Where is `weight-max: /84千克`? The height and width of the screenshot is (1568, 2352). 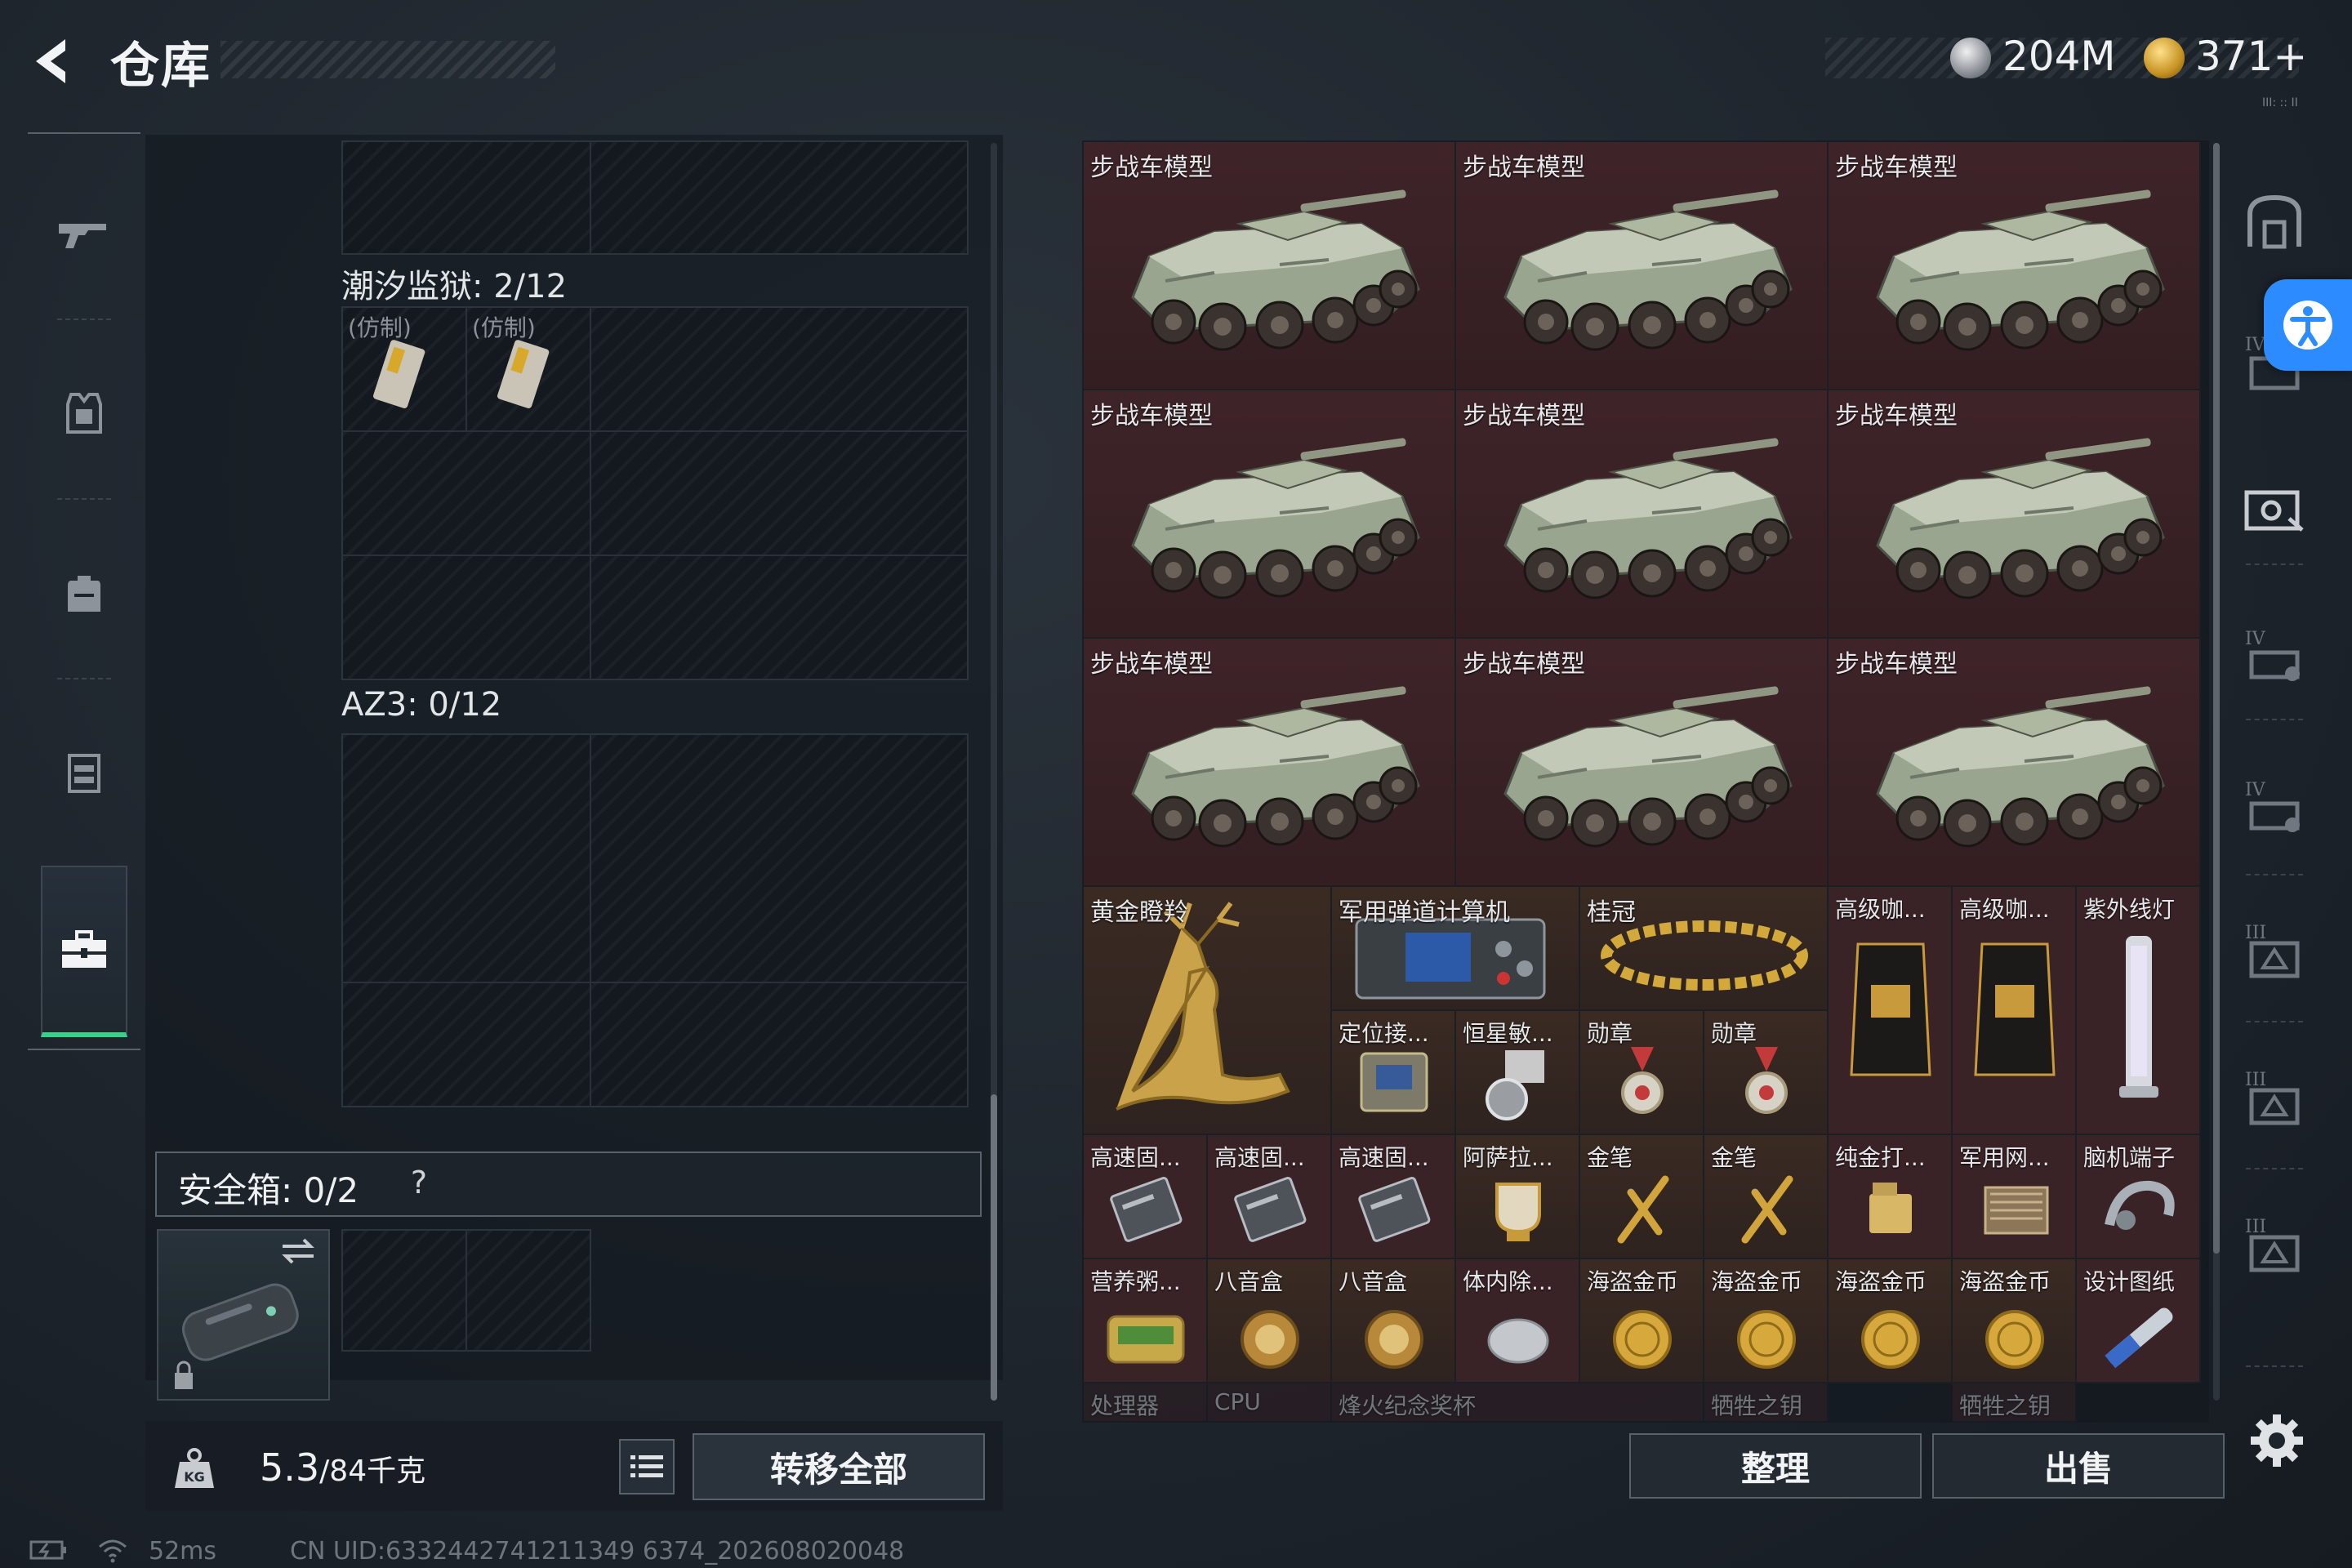
weight-max: /84千克 is located at coordinates (372, 1471).